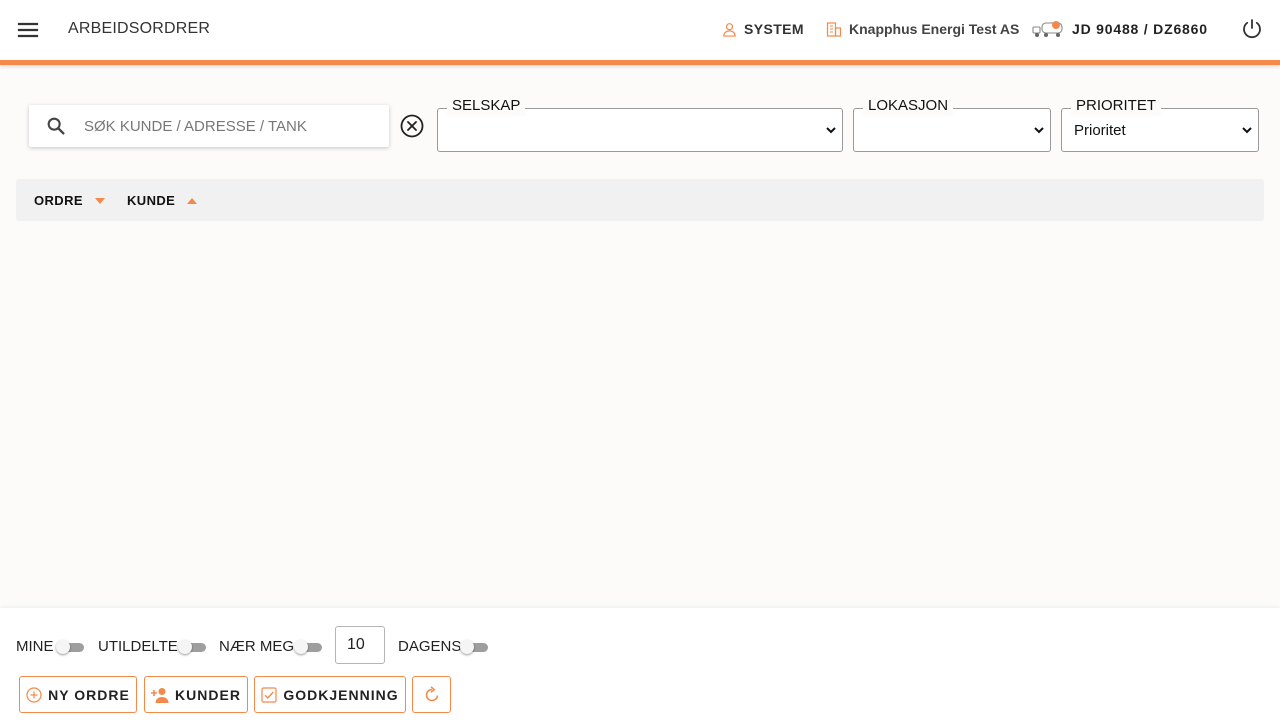  I want to click on building-icon, so click(834, 29).